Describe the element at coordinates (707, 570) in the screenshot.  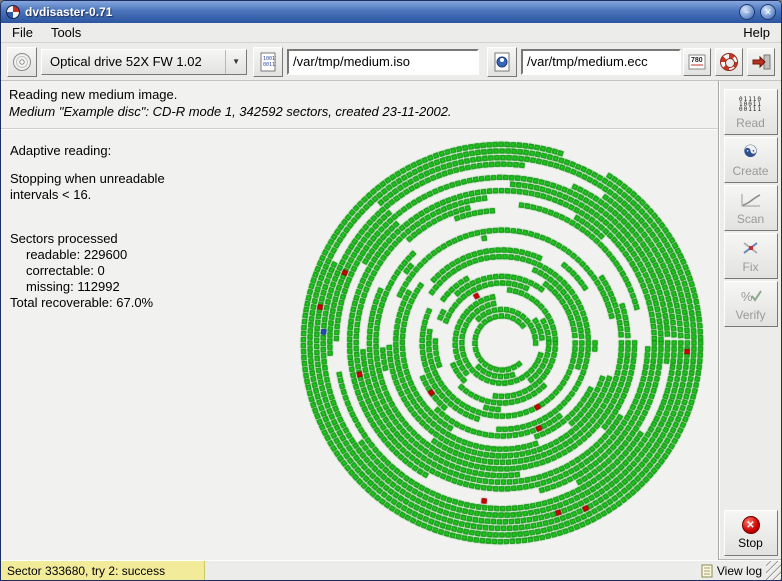
I see `log-icon` at that location.